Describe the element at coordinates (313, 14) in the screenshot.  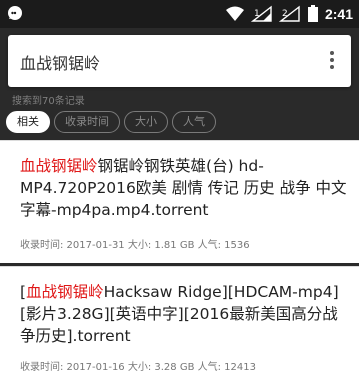
I see `battery-icon` at that location.